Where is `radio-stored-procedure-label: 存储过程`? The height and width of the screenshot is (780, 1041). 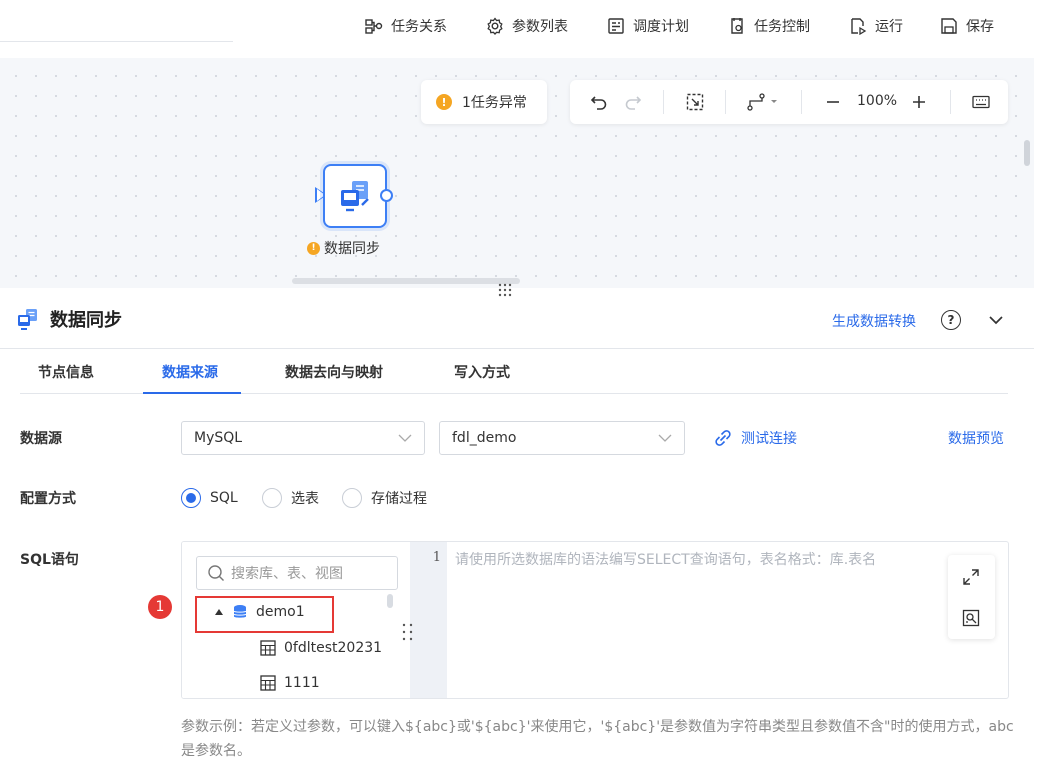 radio-stored-procedure-label: 存储过程 is located at coordinates (399, 499).